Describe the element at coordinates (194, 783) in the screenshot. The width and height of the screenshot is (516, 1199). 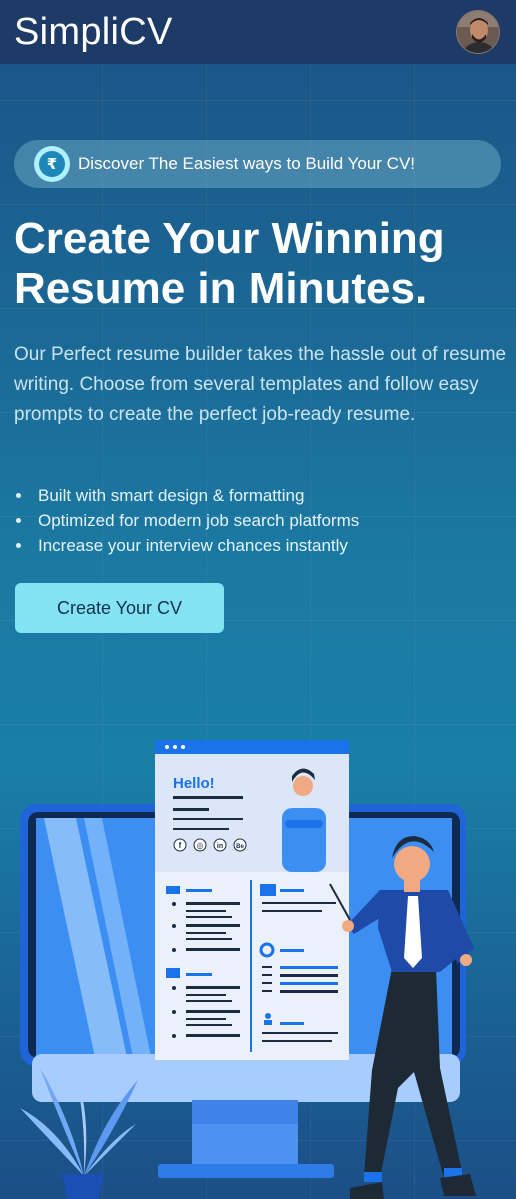
I see `resume-greeting: Hello!` at that location.